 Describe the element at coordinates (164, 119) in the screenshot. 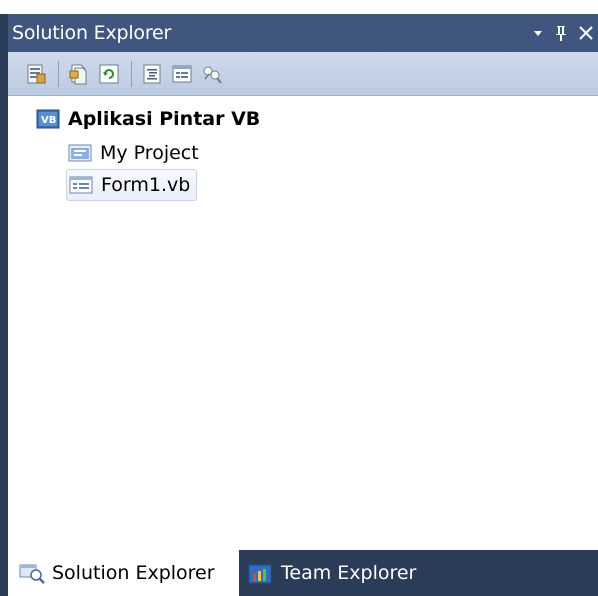

I see `tree-root-label: Aplikasi Pintar VB` at that location.